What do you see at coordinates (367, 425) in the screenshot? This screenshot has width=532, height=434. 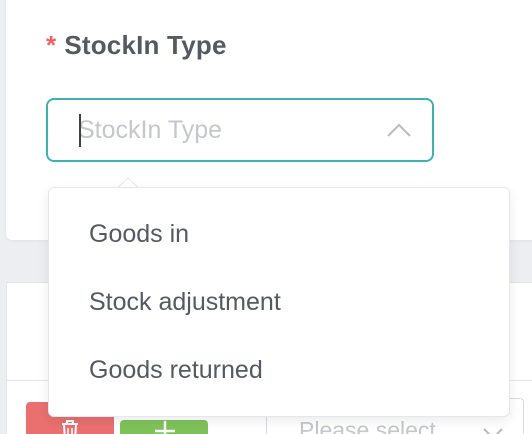 I see `row-select-placeholder: Please select` at bounding box center [367, 425].